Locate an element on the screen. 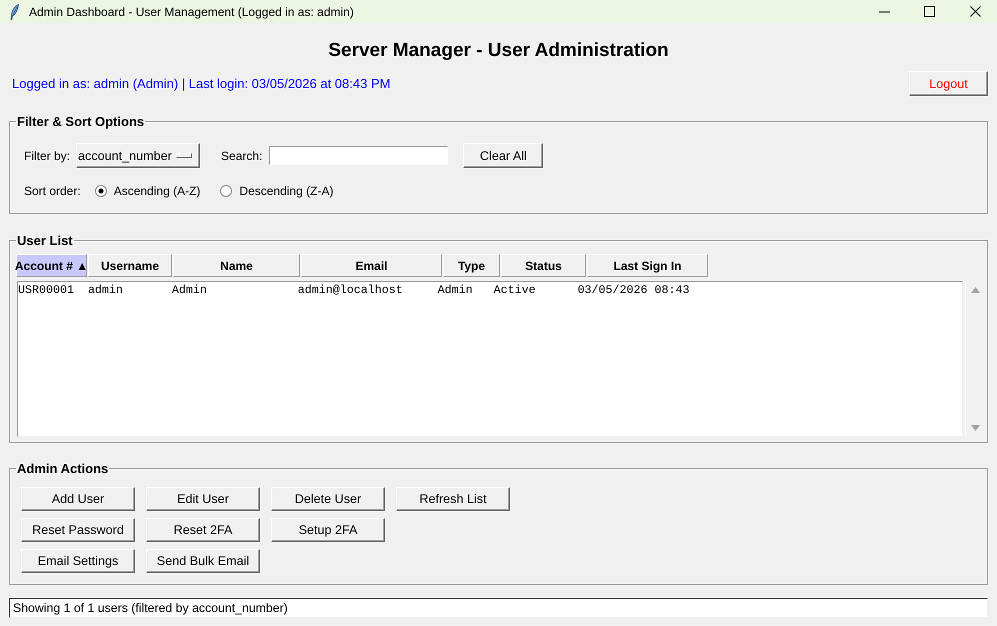  section-title: Filter & Sort Options is located at coordinates (81, 121).